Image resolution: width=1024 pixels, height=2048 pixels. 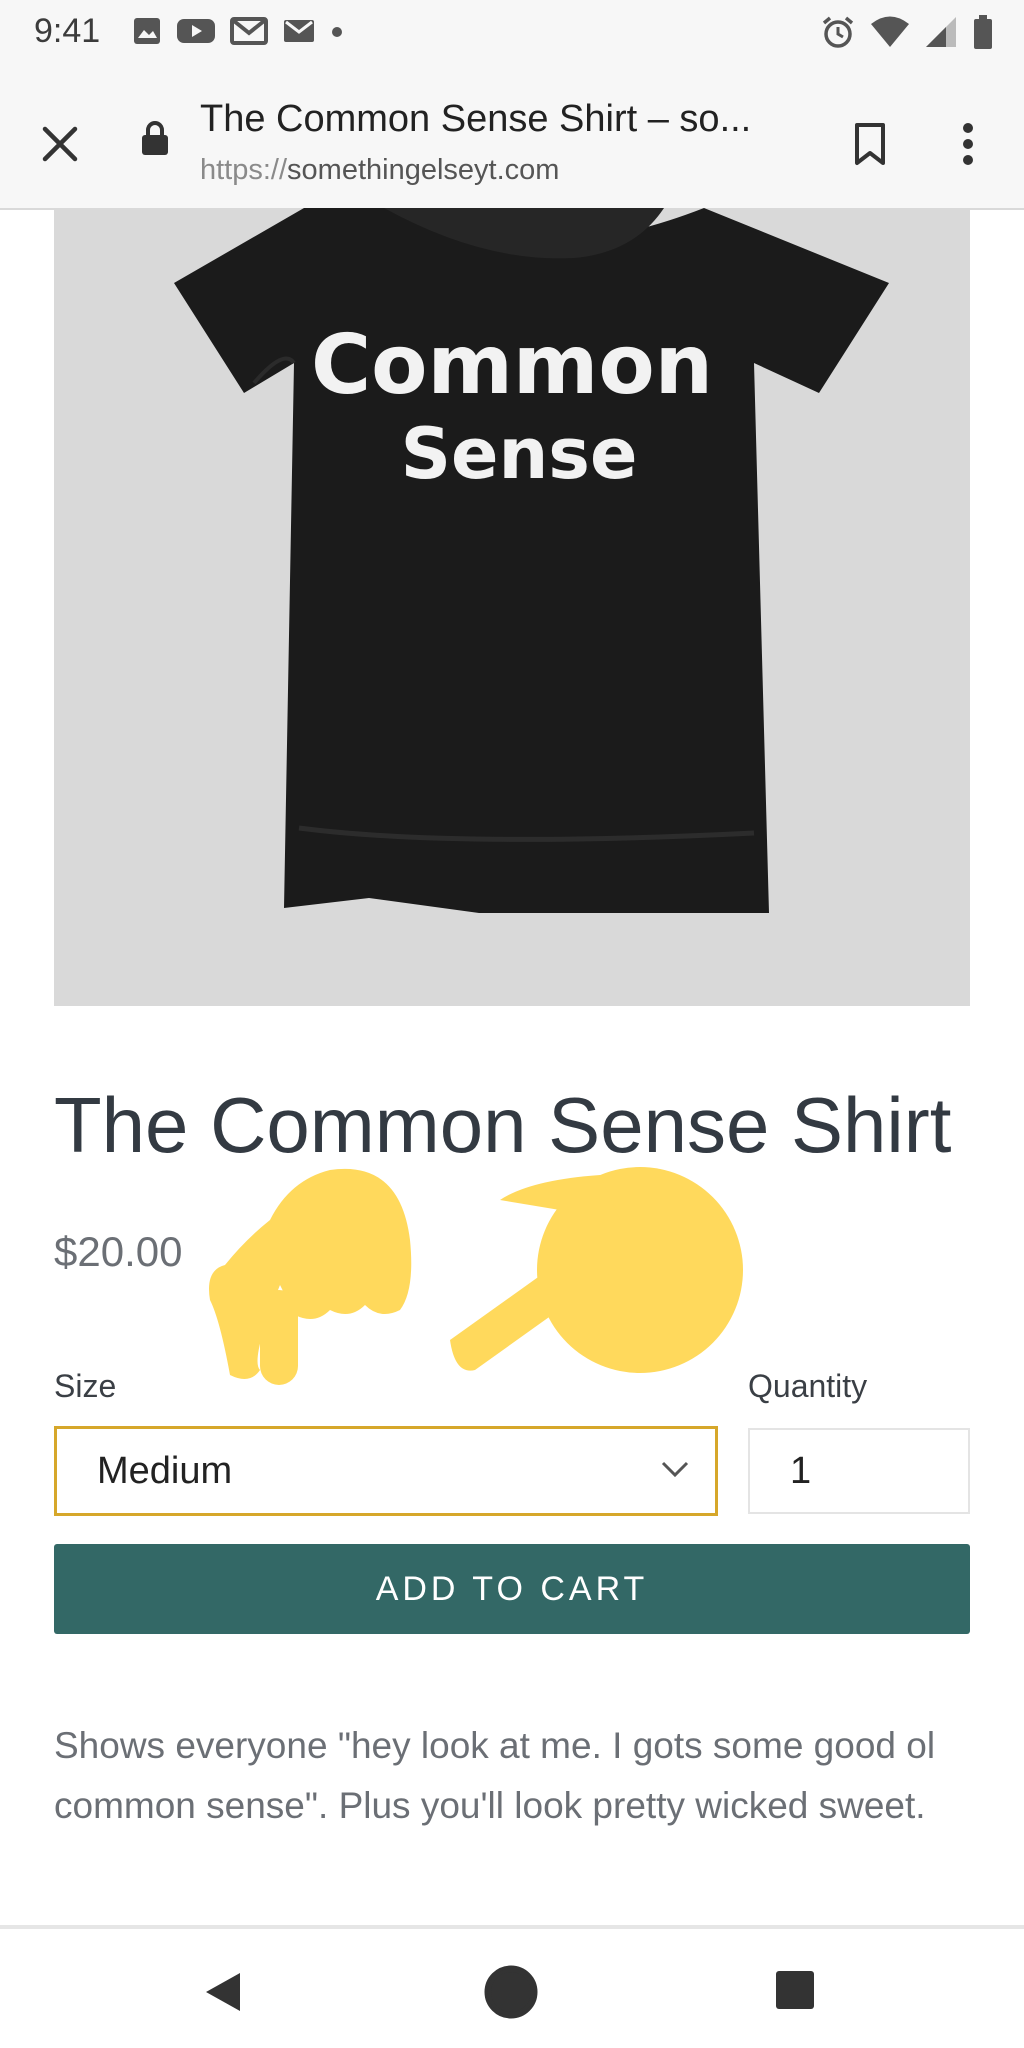 I want to click on add-to-cart-button: ADD TO CART, so click(x=512, y=1589).